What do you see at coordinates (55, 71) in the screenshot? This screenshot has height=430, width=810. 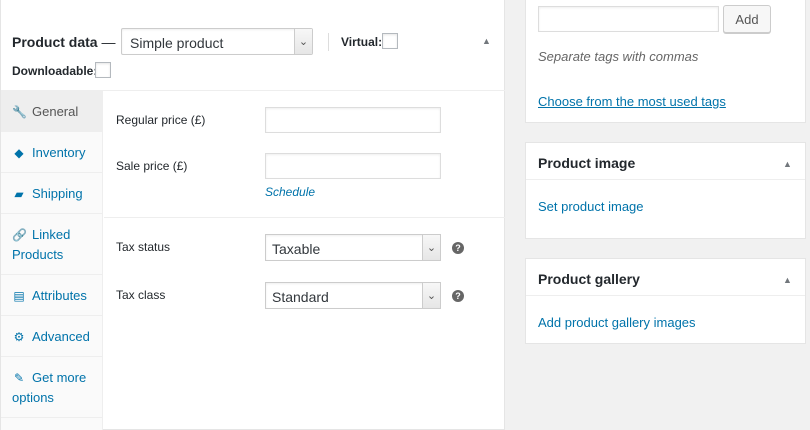 I see `downloadable-label: Downloadable:` at bounding box center [55, 71].